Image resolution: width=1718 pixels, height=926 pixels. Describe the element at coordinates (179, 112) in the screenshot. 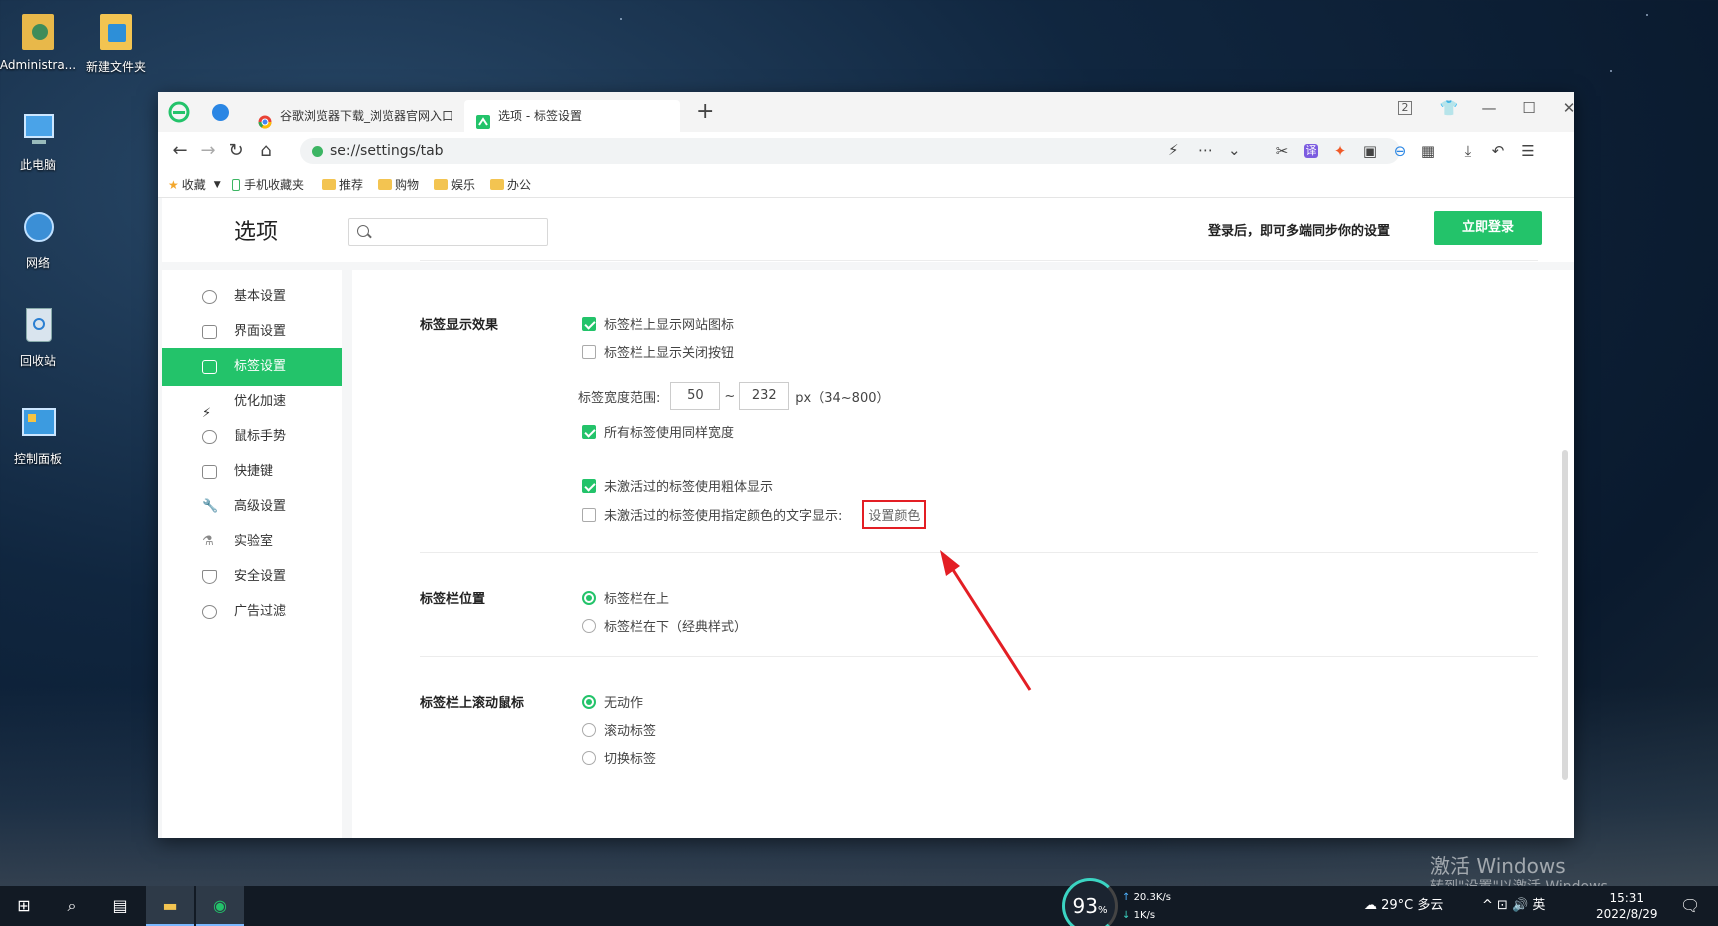

I see `browser-logo-icon` at that location.